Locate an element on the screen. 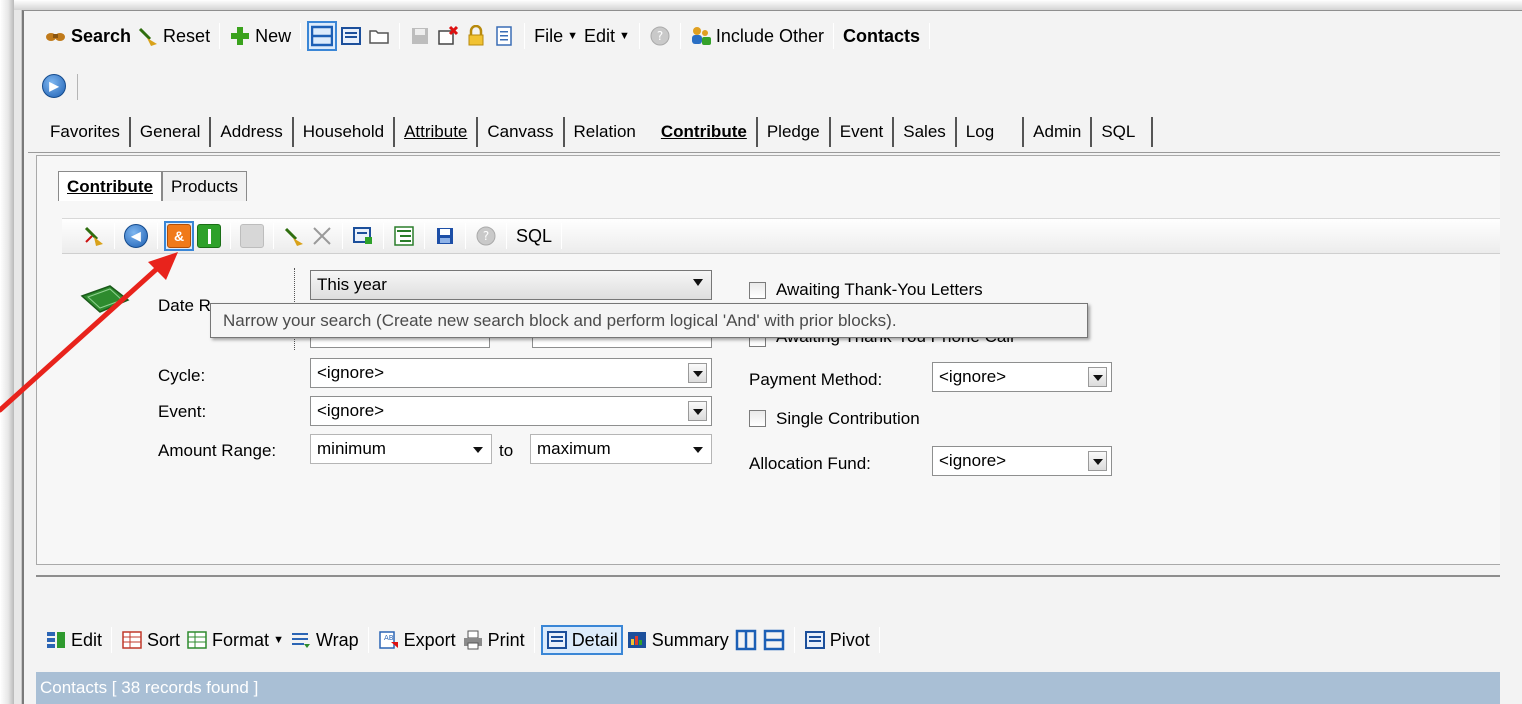 This screenshot has height=704, width=1522. form-view-button is located at coordinates (351, 36).